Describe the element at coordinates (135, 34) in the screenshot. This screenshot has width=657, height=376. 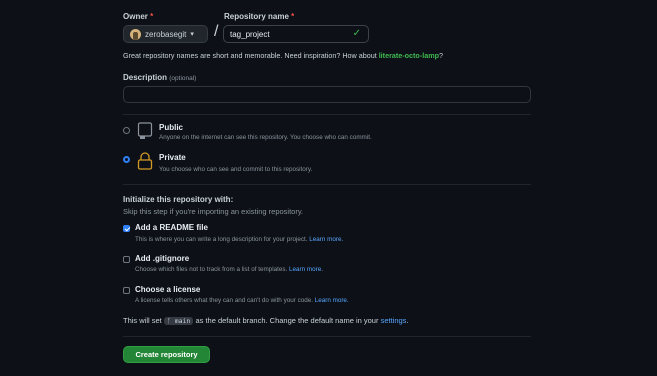
I see `avatar` at that location.